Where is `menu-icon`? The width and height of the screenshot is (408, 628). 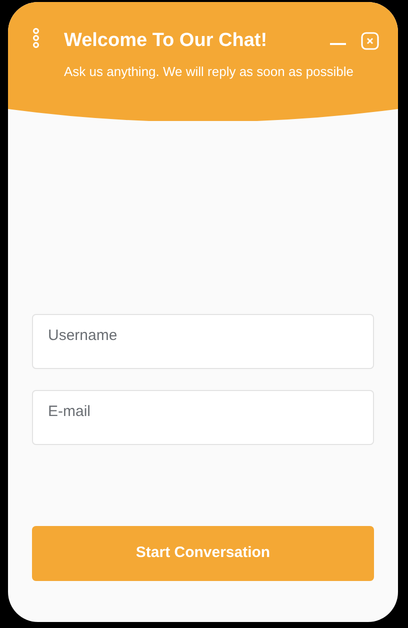 menu-icon is located at coordinates (36, 38).